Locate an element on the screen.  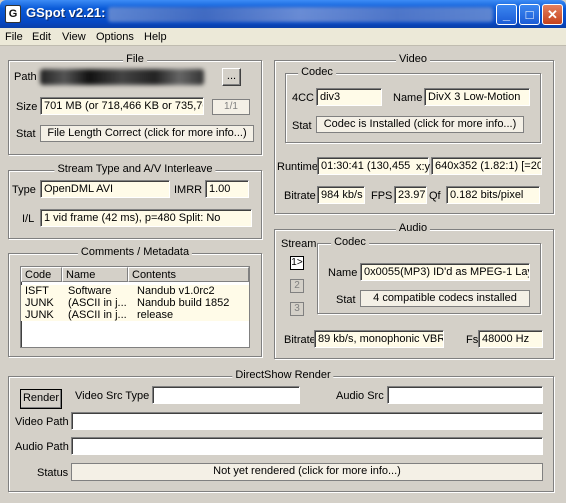
xy-field: 640x352 (1.82:1) [=20 is located at coordinates (486, 166).